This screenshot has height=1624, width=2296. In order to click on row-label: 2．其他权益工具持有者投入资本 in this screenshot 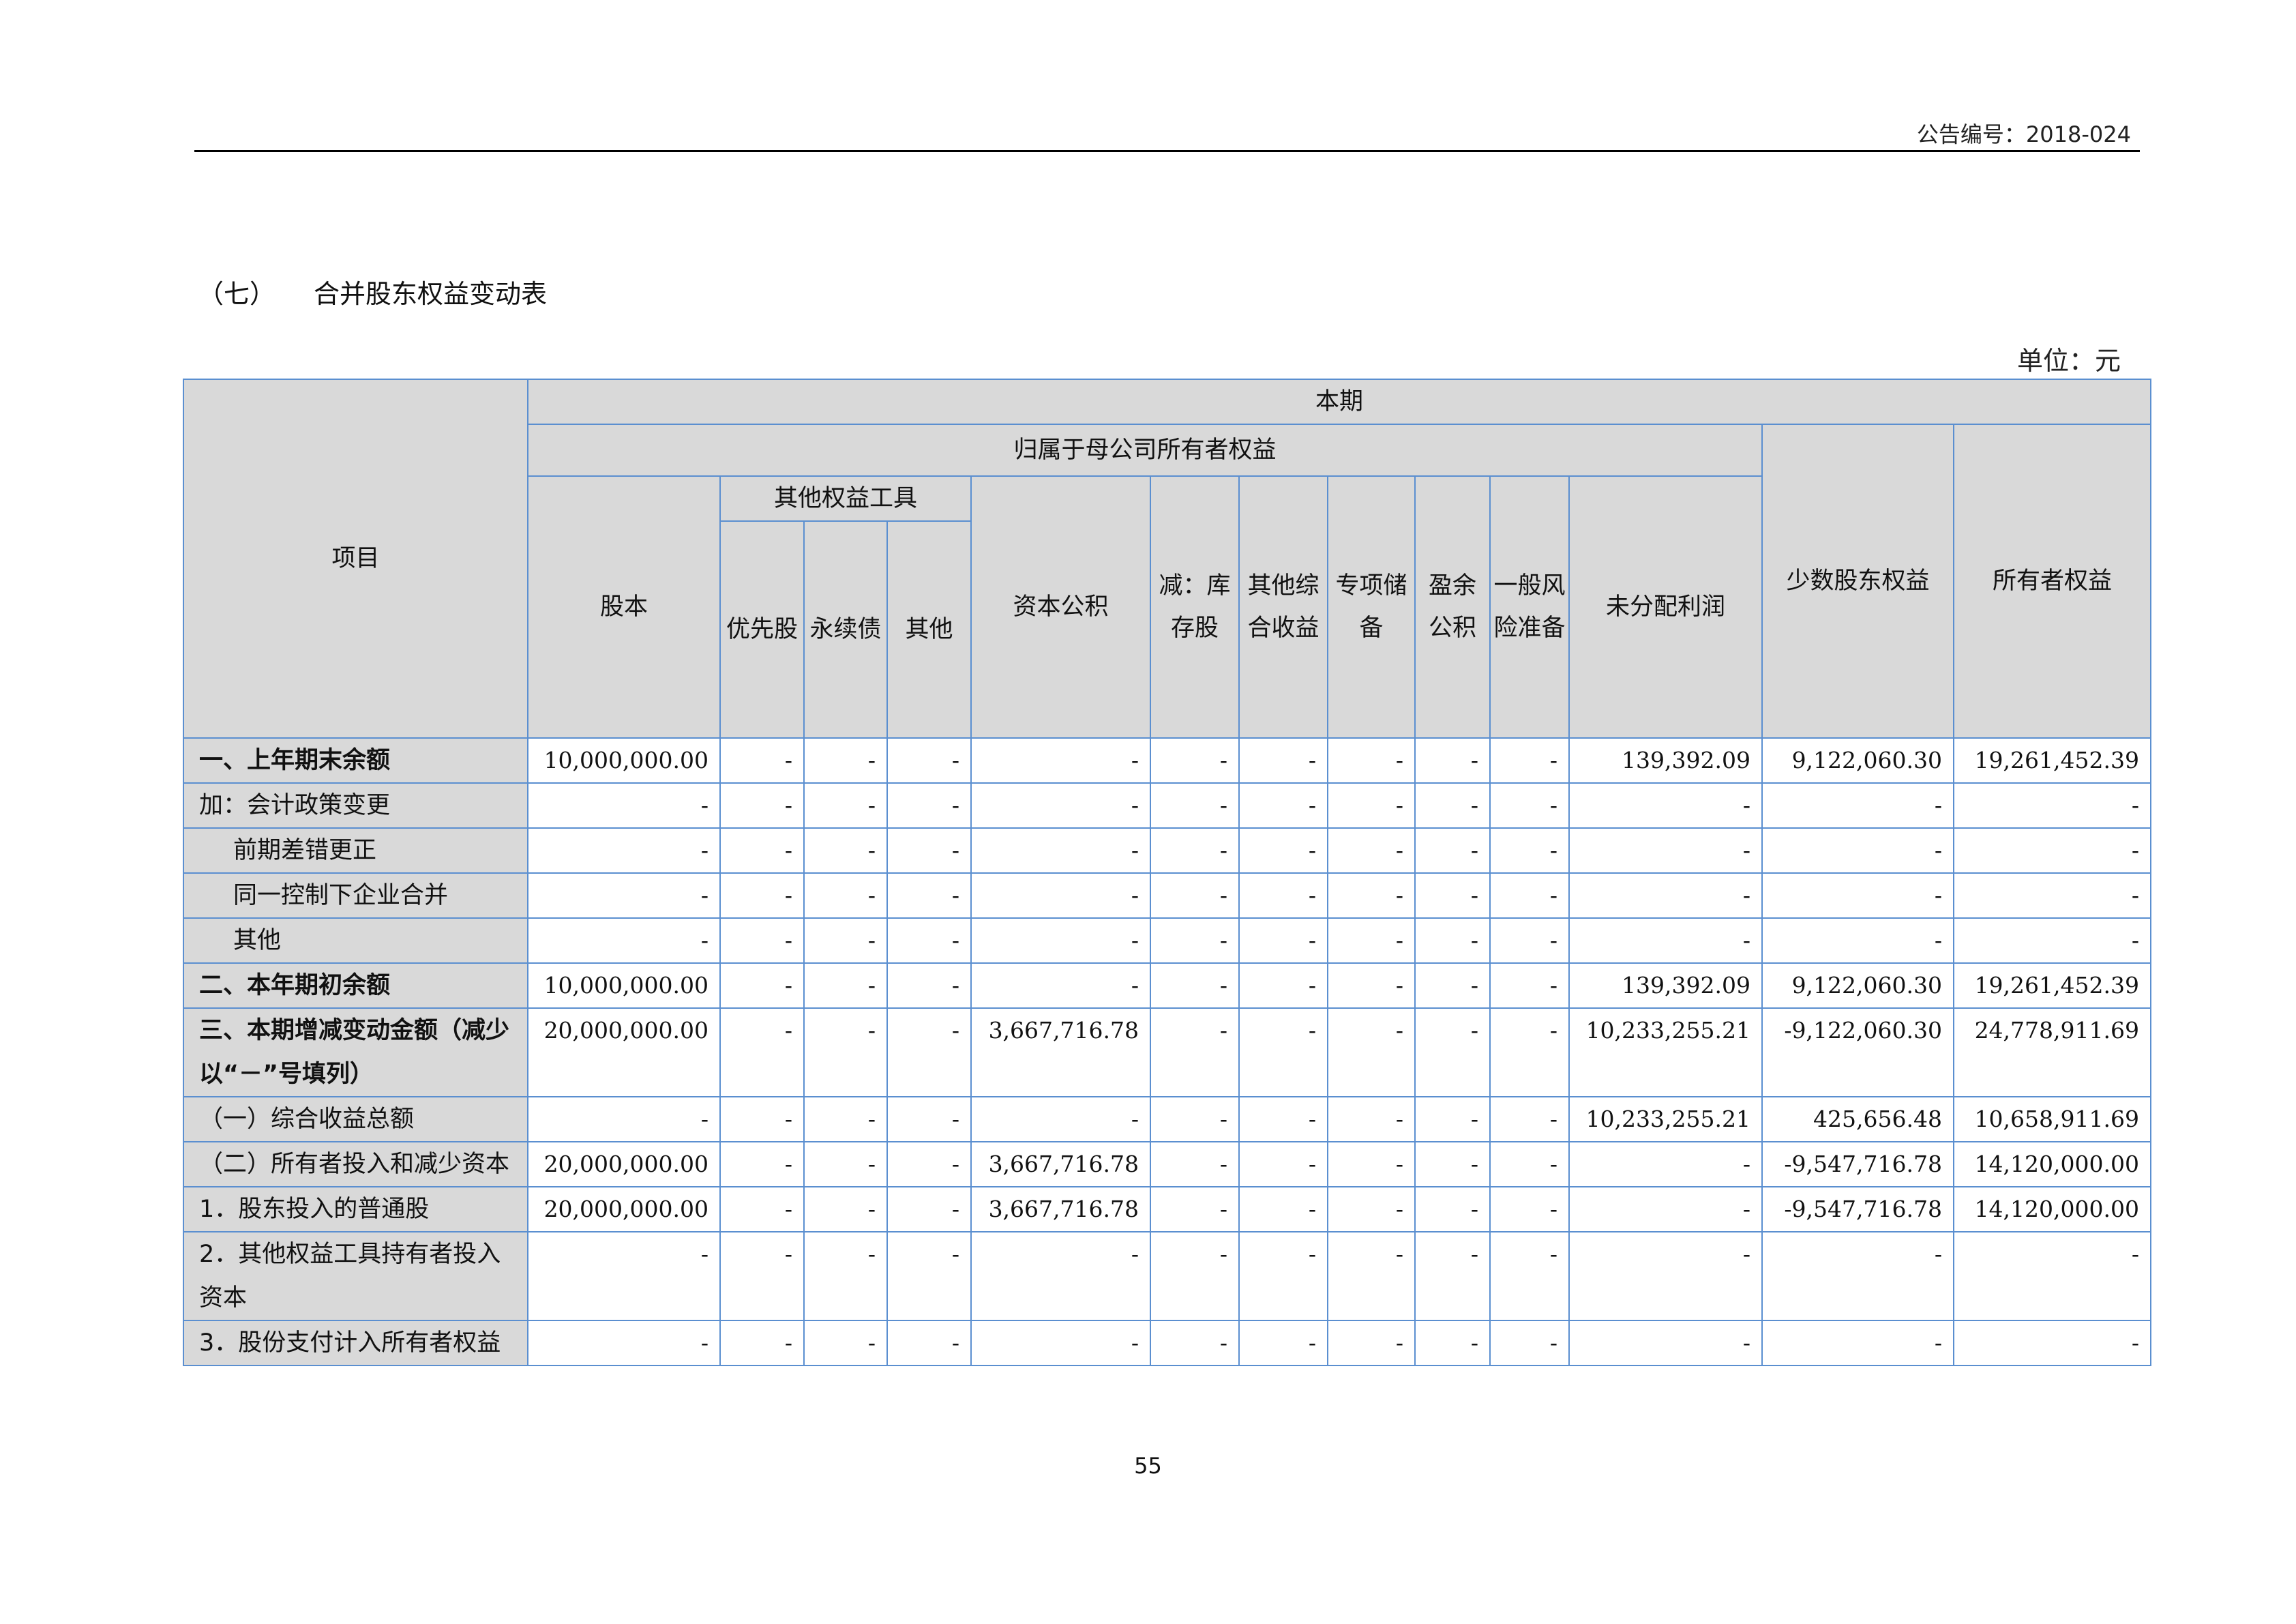, I will do `click(355, 1276)`.